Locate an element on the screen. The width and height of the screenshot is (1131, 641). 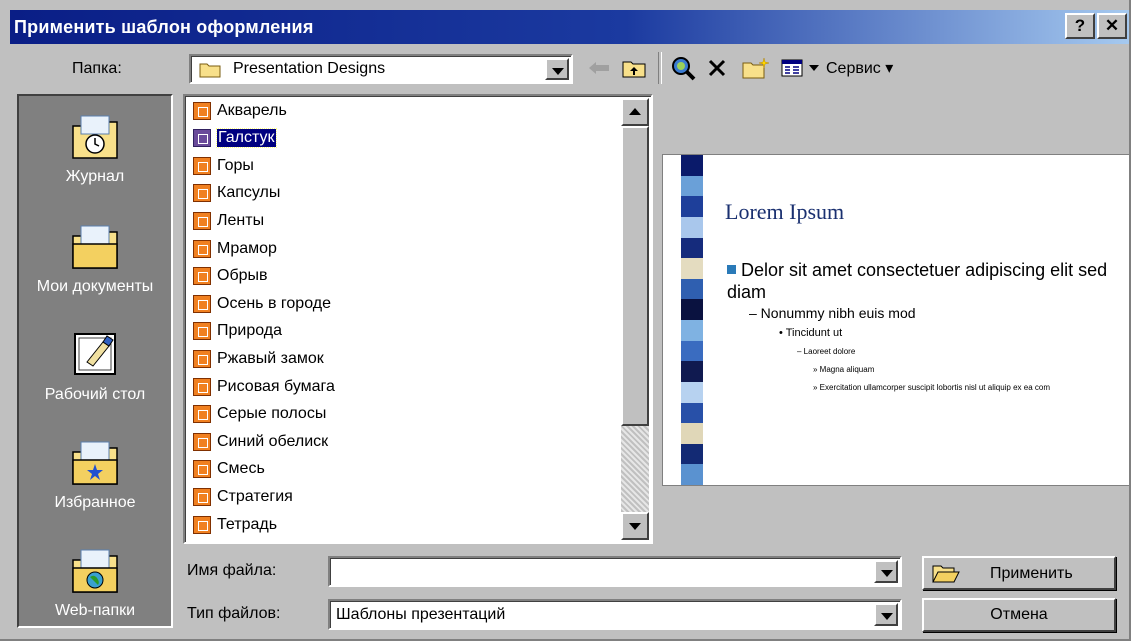
folder-dropdown-button is located at coordinates (557, 69).